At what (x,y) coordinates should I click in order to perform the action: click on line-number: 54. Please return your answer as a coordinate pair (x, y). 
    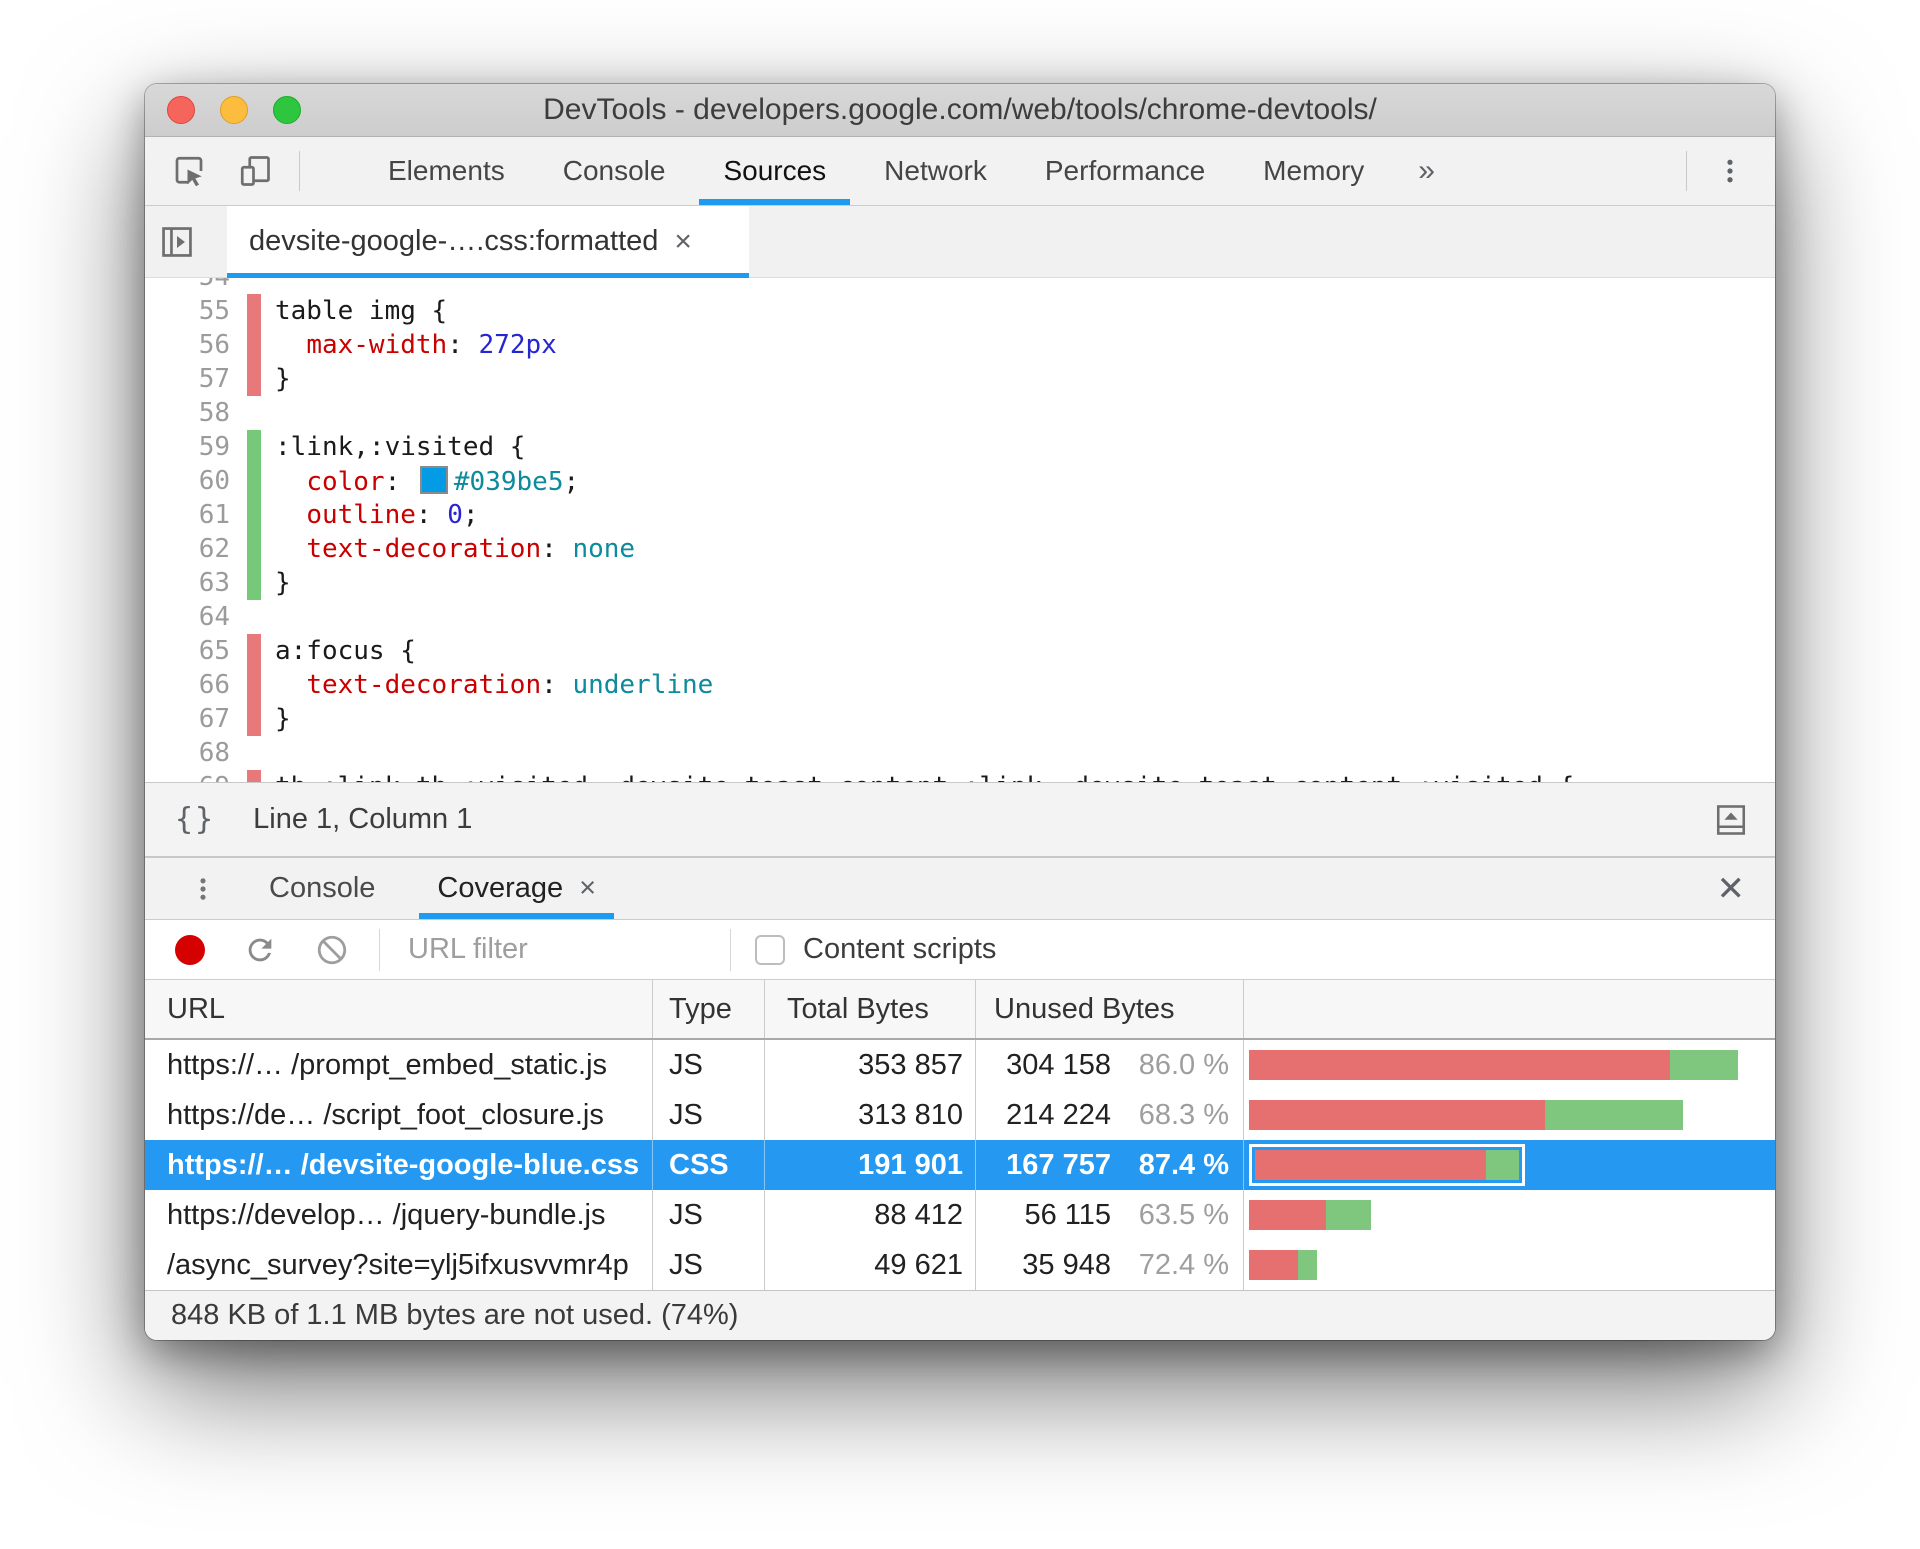
    Looking at the image, I should click on (187, 285).